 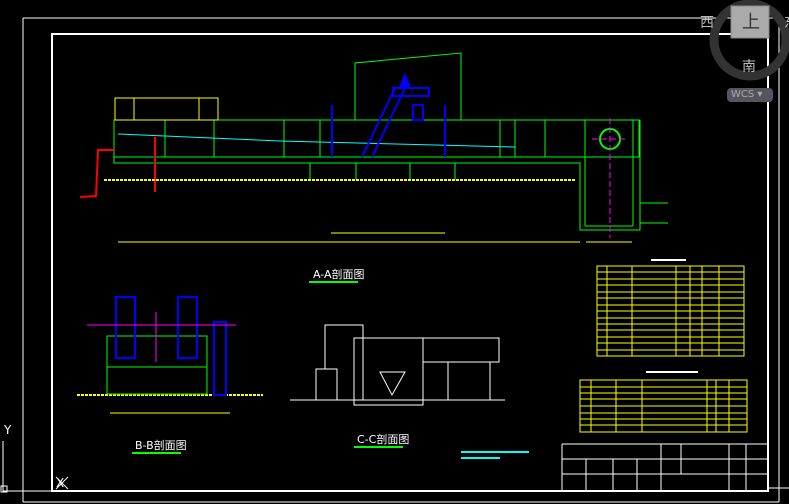 What do you see at coordinates (161, 445) in the screenshot?
I see `section-bb-title: B-B剖面图` at bounding box center [161, 445].